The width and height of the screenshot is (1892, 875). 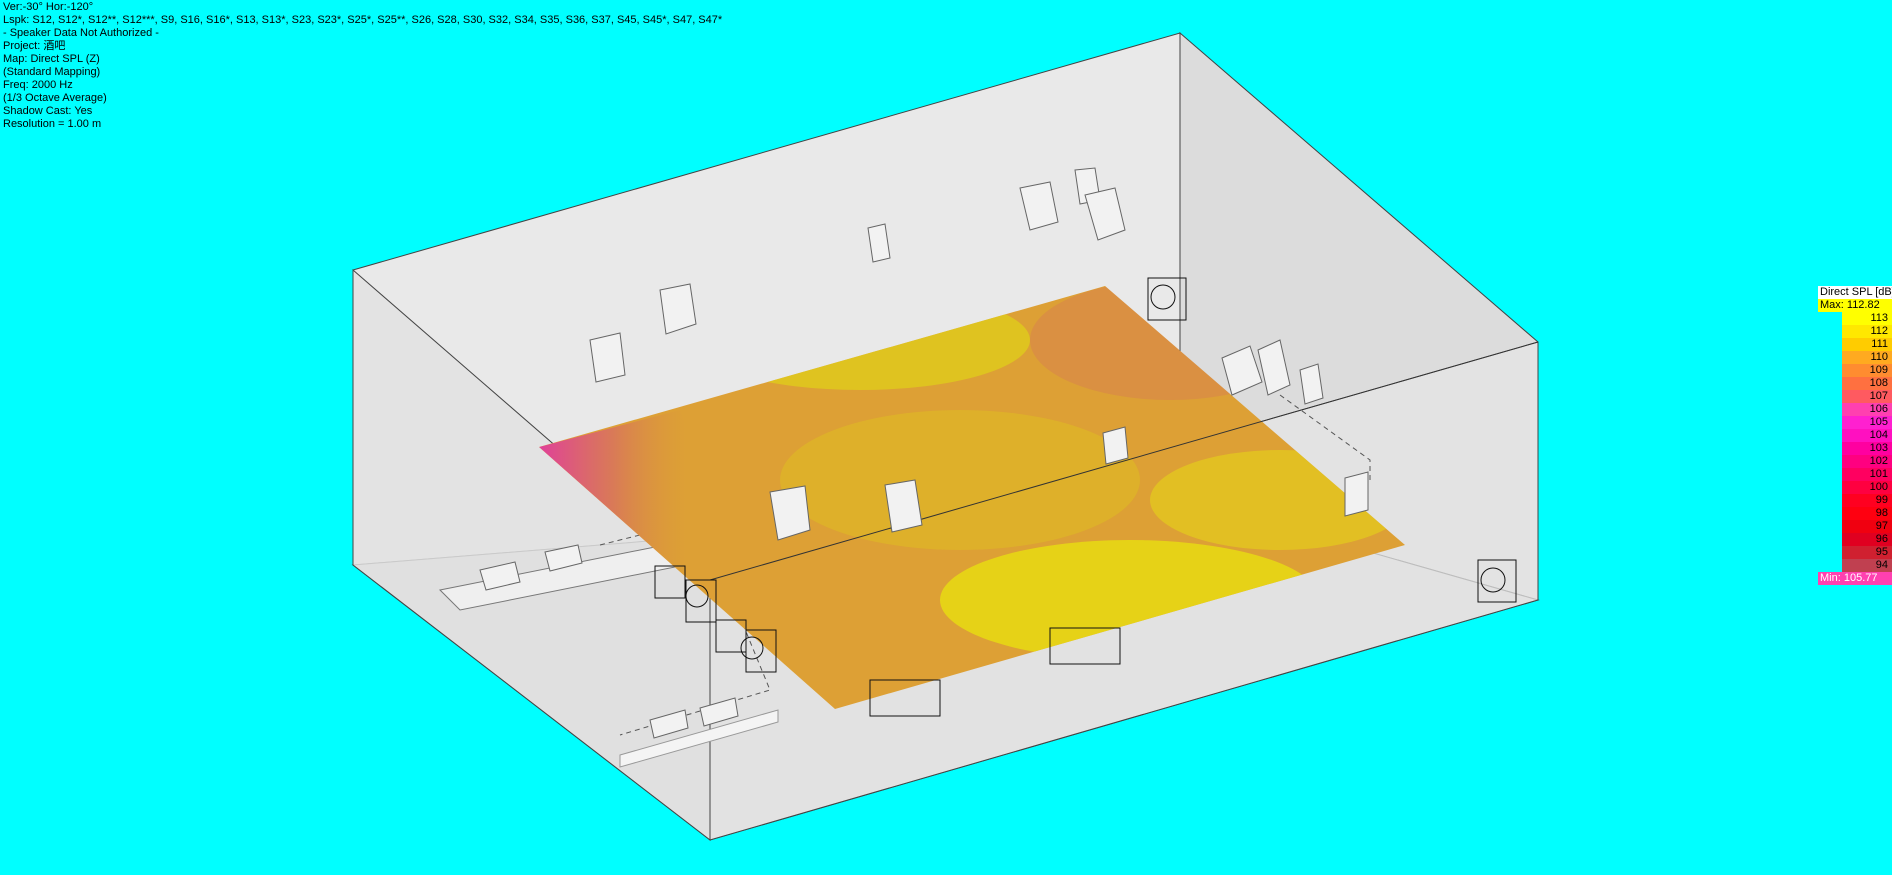 I want to click on legend-title: Direct SPL [dB], so click(x=1855, y=292).